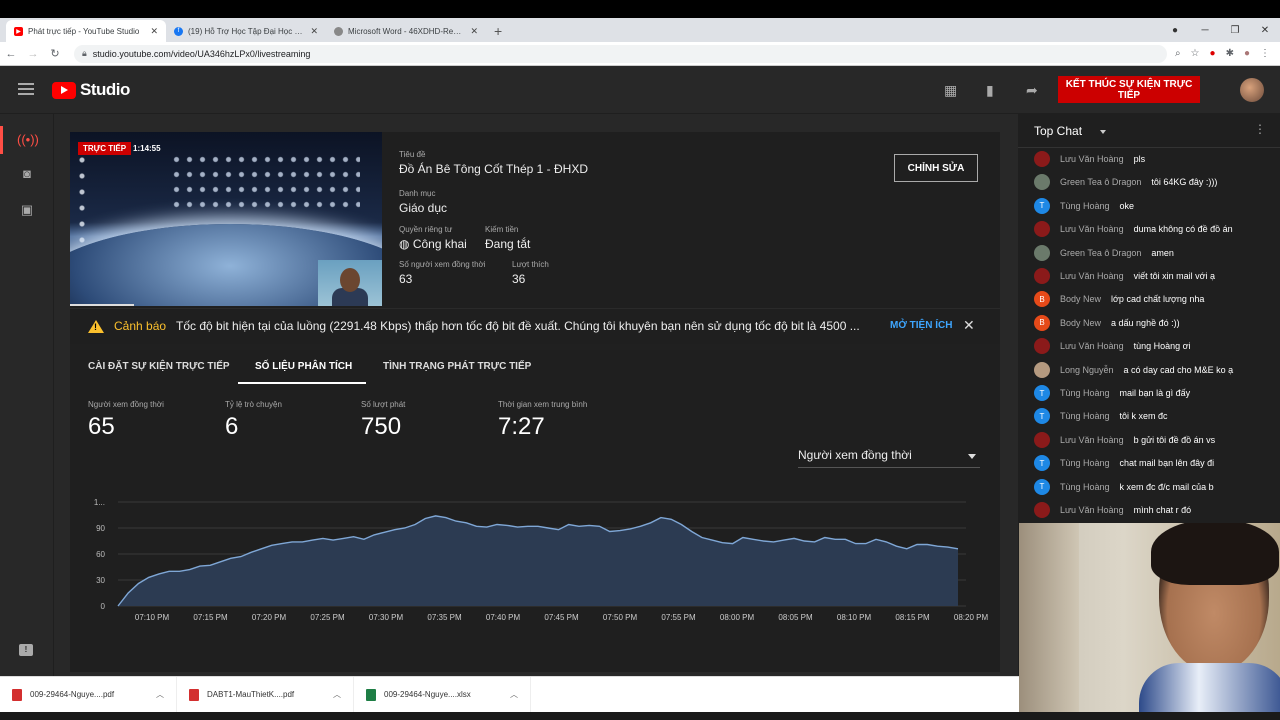 The height and width of the screenshot is (720, 1280). What do you see at coordinates (265, 694) in the screenshot?
I see `download-item: DABT1-MauThietK....pdf ︿` at bounding box center [265, 694].